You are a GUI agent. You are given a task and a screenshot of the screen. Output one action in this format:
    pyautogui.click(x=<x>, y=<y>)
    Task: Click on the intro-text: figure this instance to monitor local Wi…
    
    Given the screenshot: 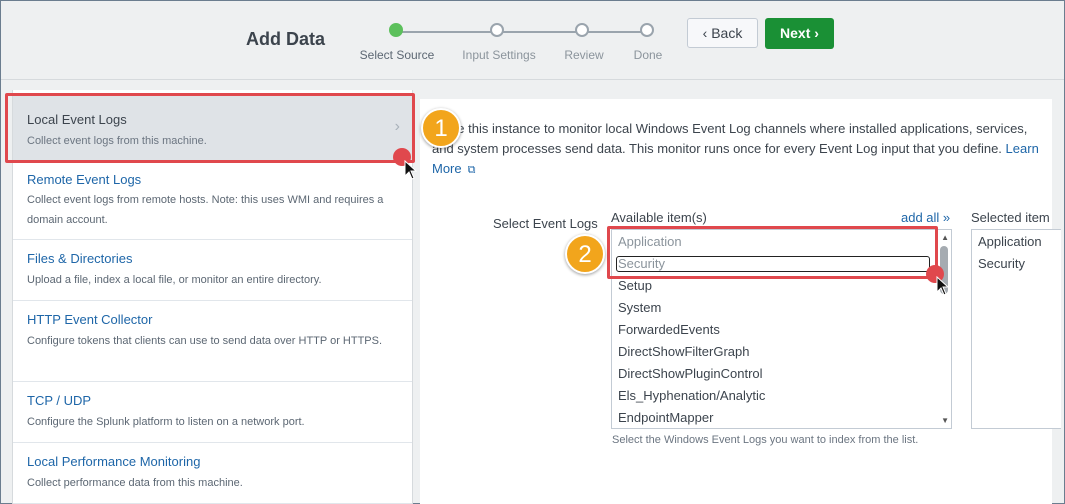 What is the action you would take?
    pyautogui.click(x=737, y=149)
    